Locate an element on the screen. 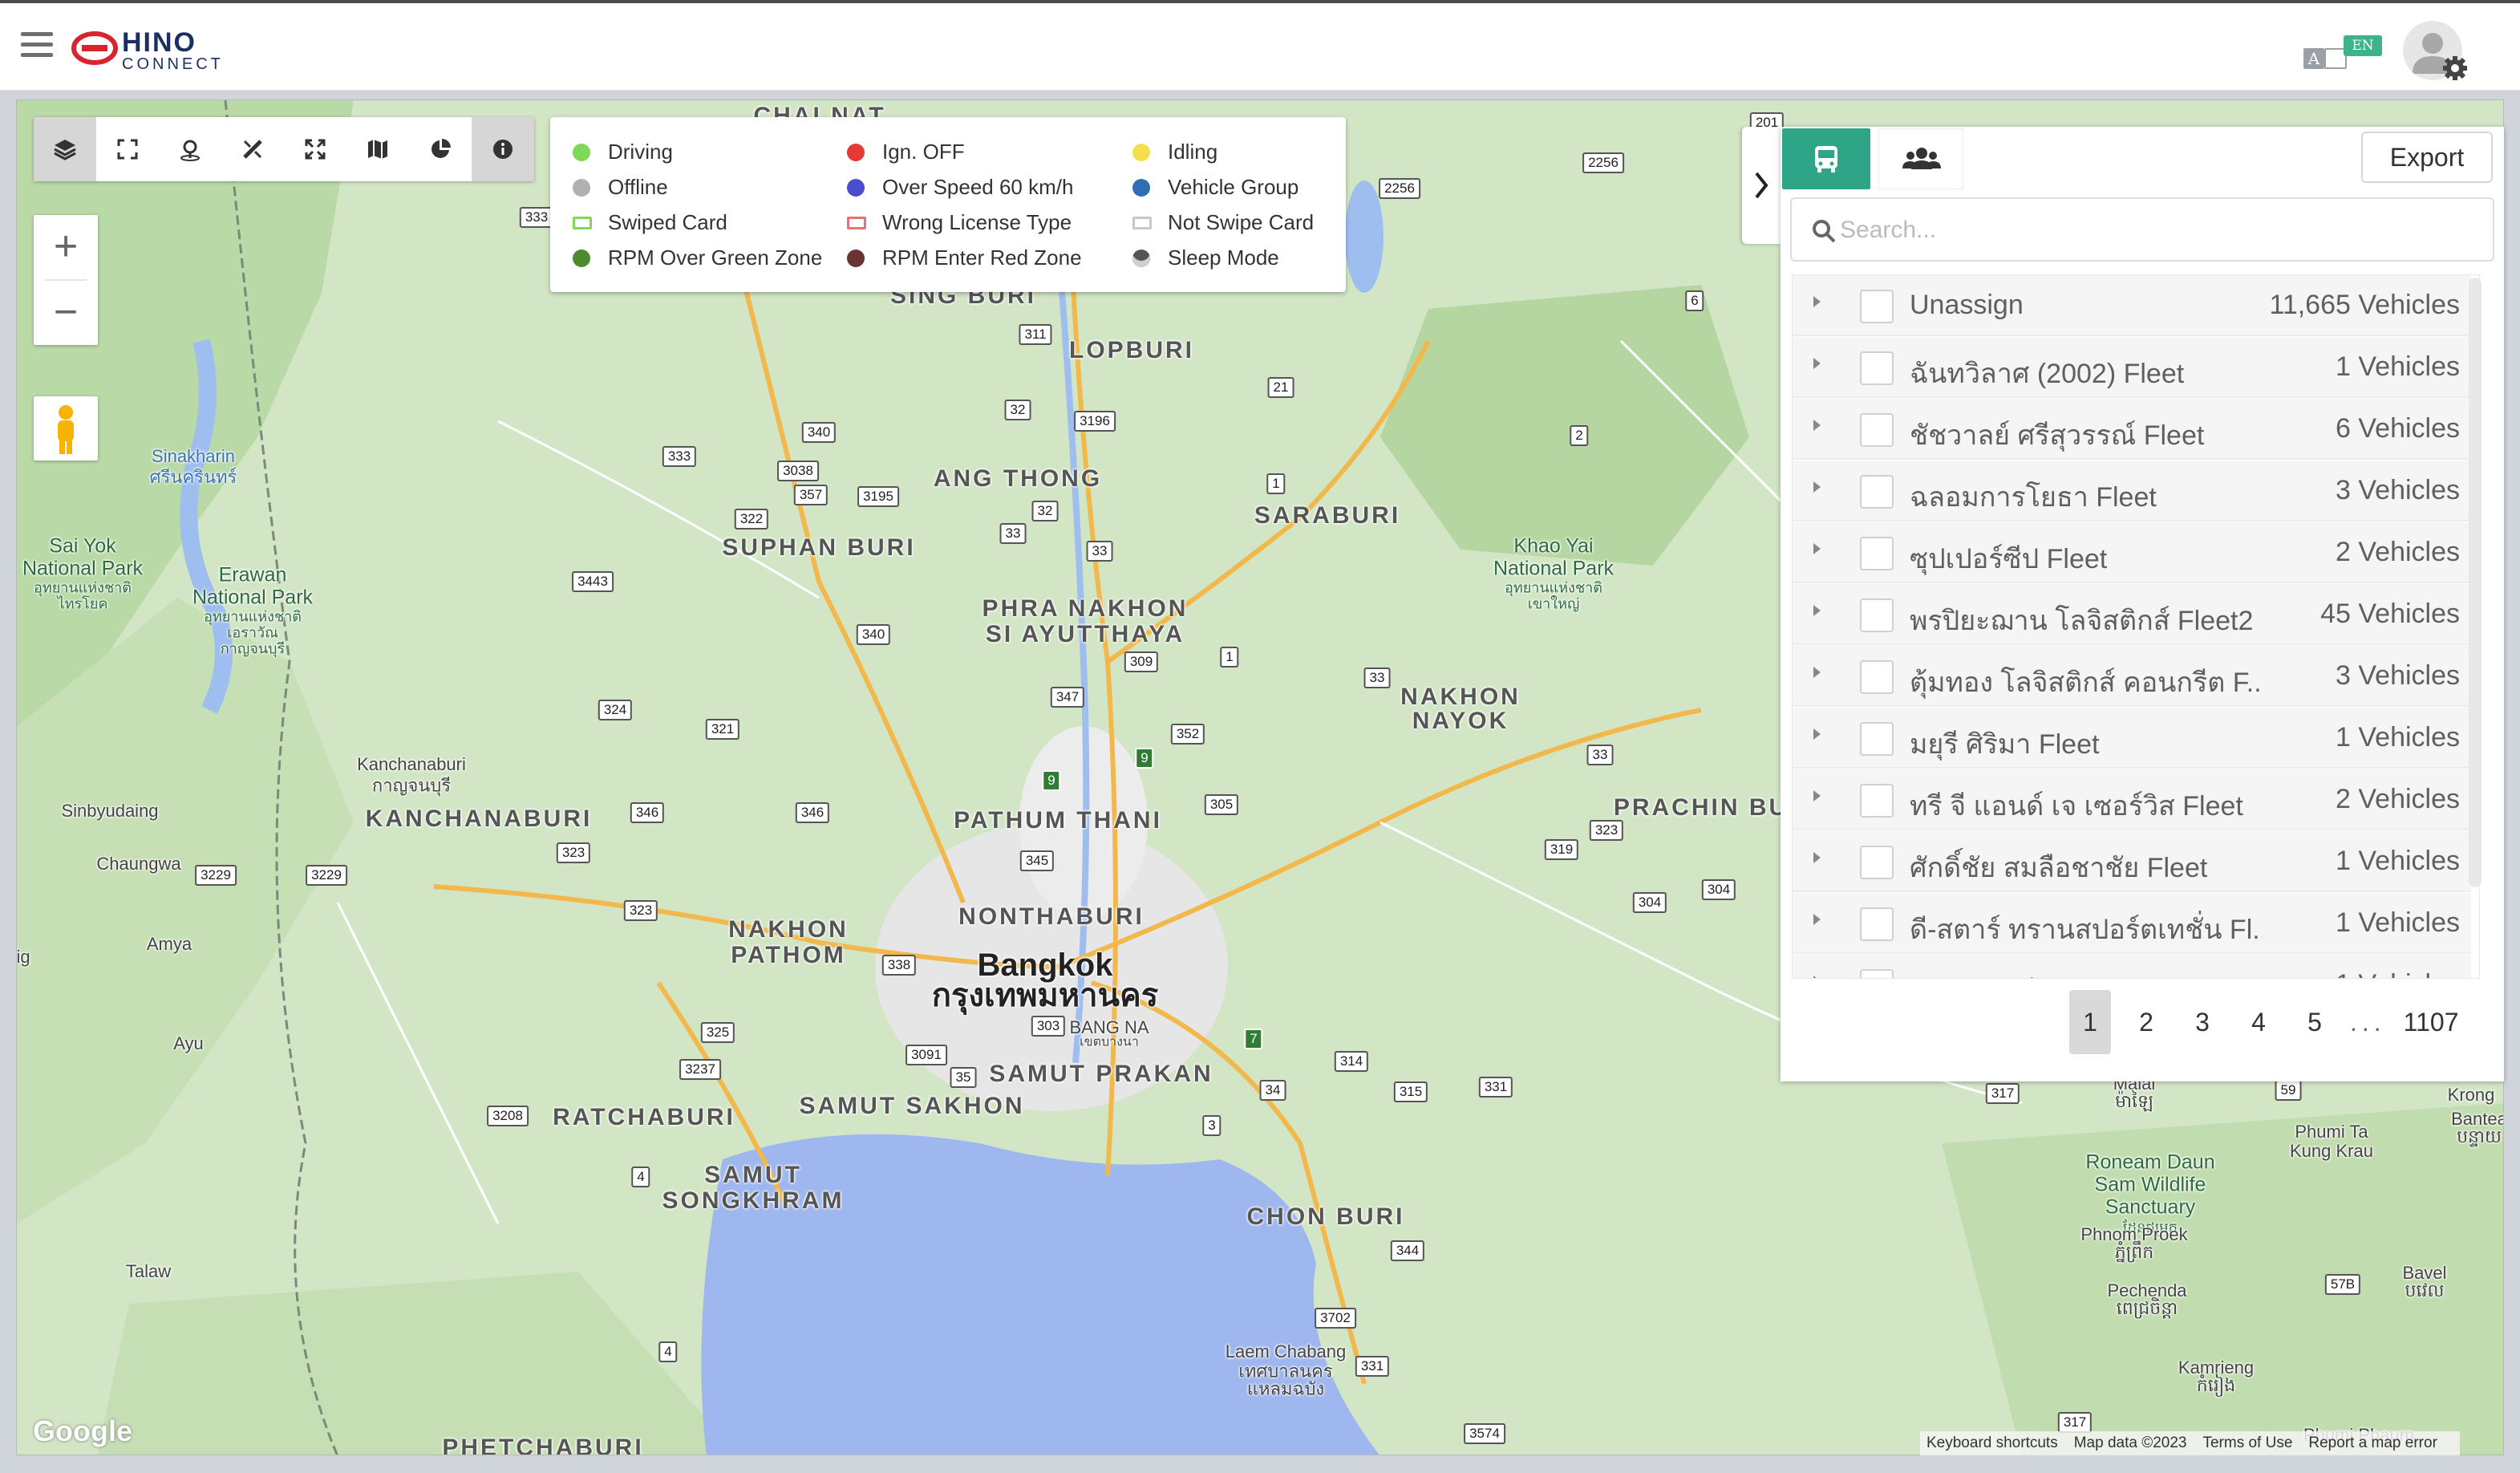 This screenshot has height=1473, width=2520. road-shield: 3229 is located at coordinates (326, 875).